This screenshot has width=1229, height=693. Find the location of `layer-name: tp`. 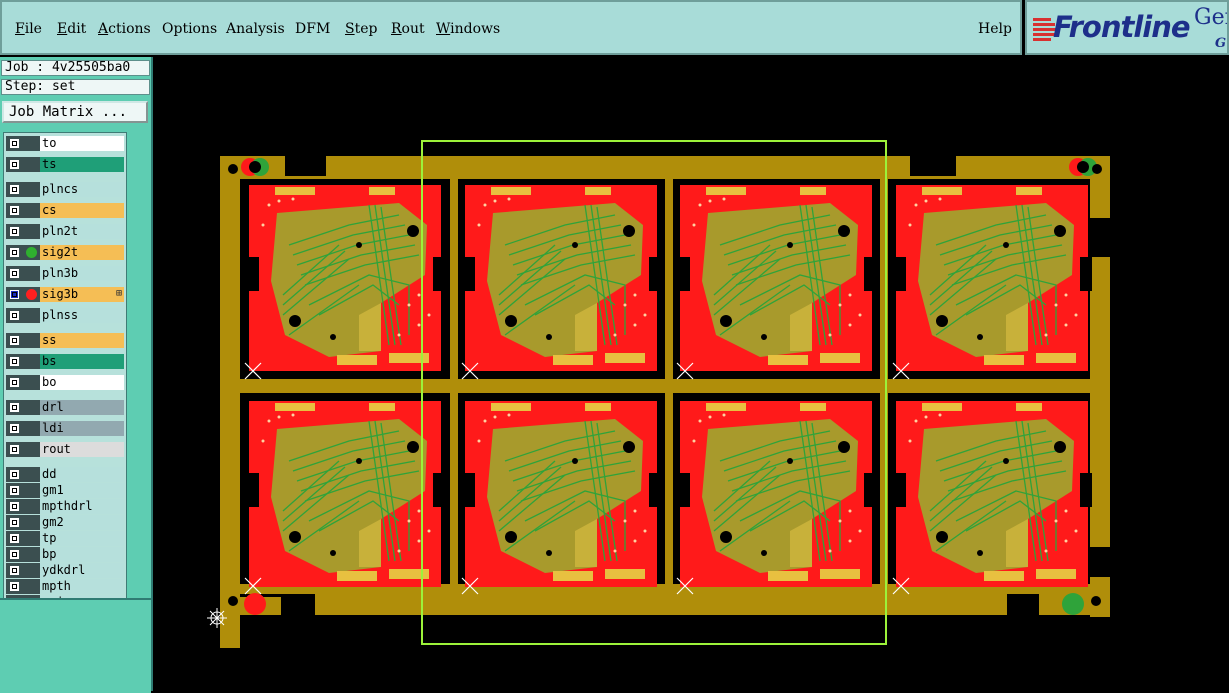

layer-name: tp is located at coordinates (82, 538).